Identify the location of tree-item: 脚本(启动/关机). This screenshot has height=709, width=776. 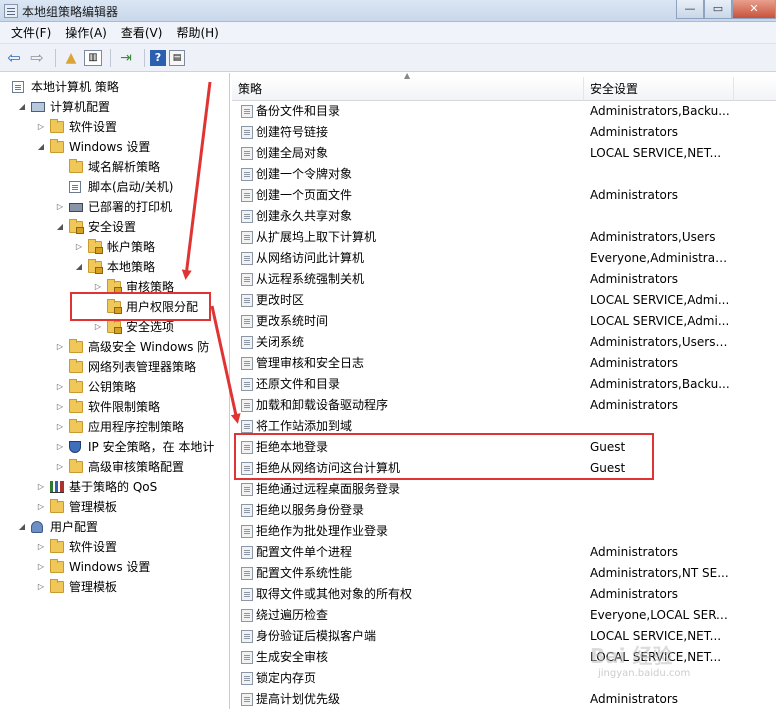
(114, 187).